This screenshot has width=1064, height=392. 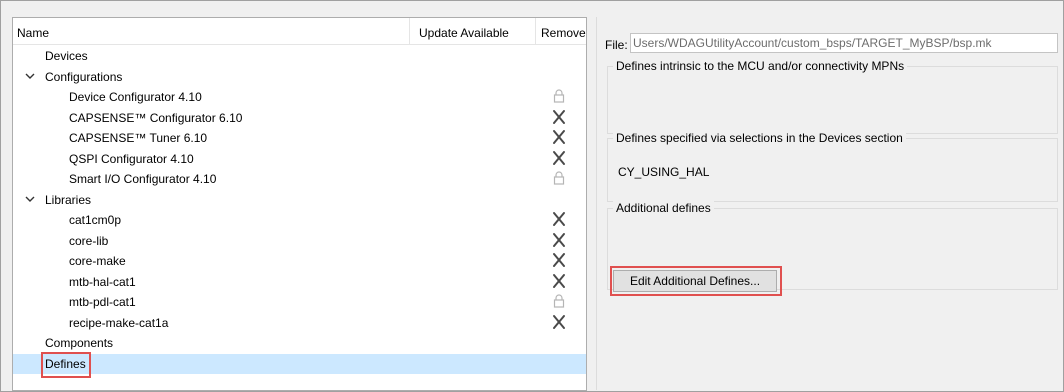 I want to click on tree-row-device-configurator-4-10: Device Configurator 4.10, so click(x=299, y=97).